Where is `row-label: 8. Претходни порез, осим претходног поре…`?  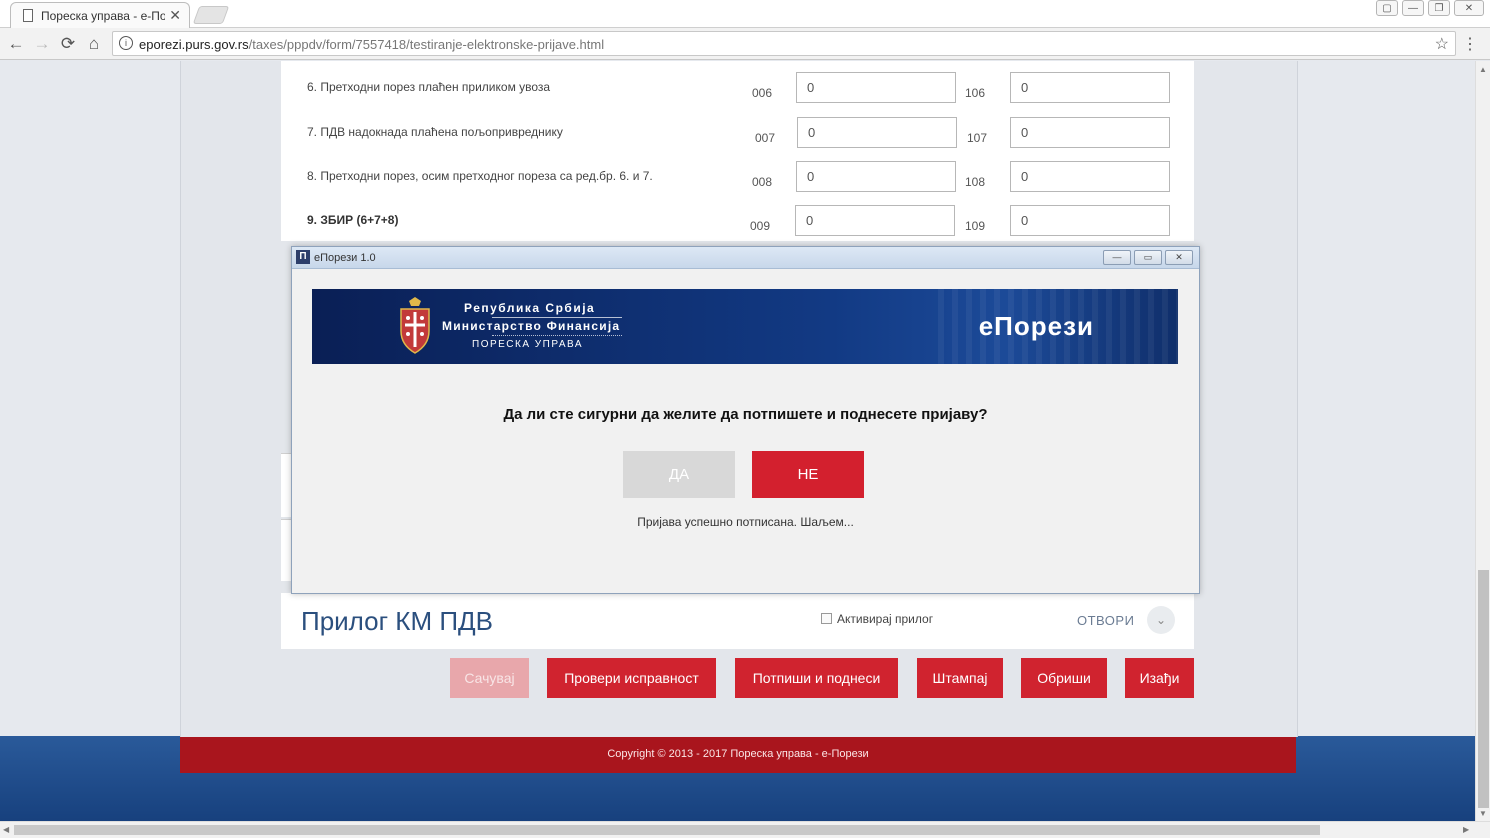
row-label: 8. Претходни порез, осим претходног поре… is located at coordinates (480, 176).